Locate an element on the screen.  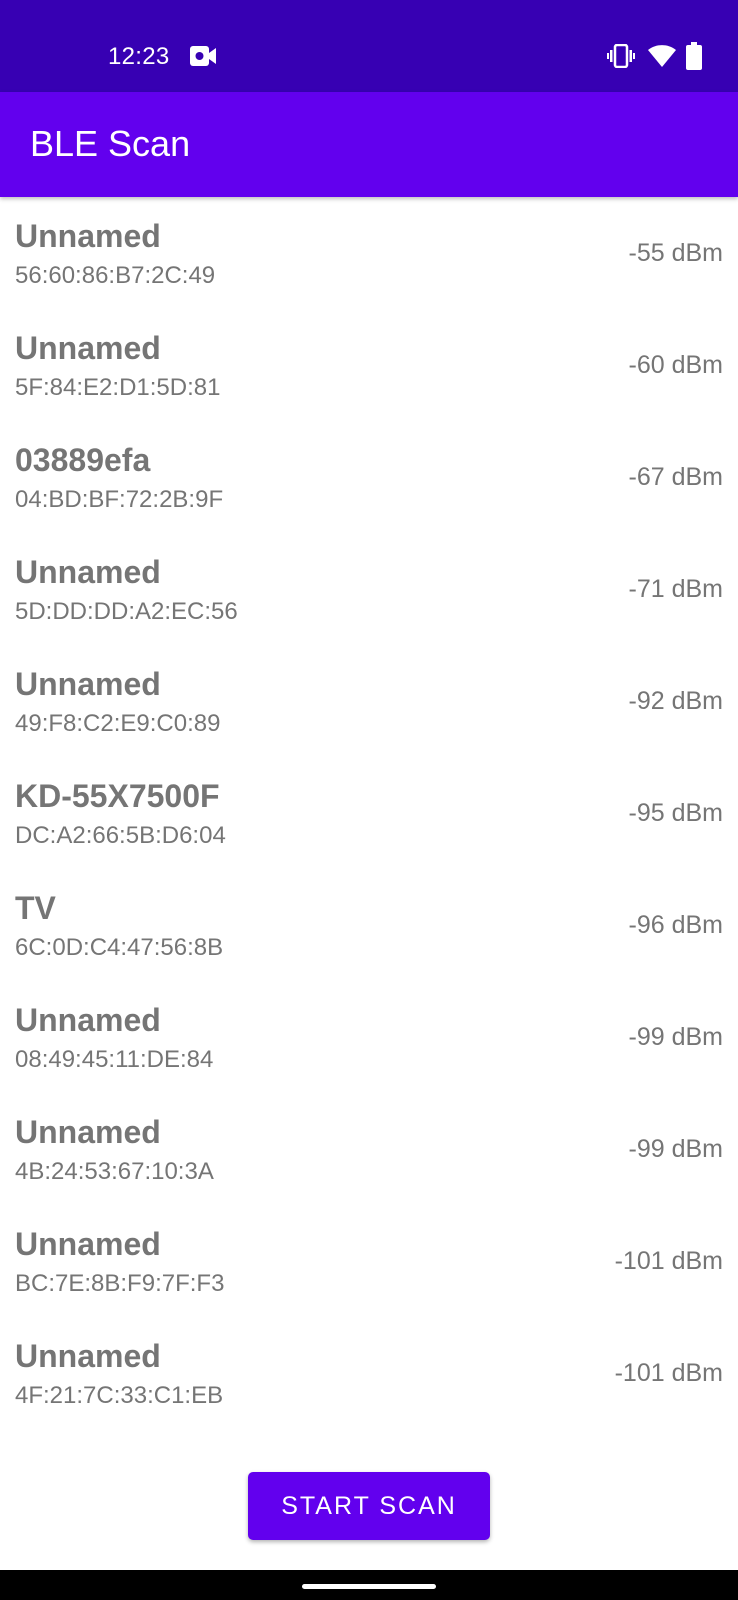
home-gesture-handle is located at coordinates (369, 1586).